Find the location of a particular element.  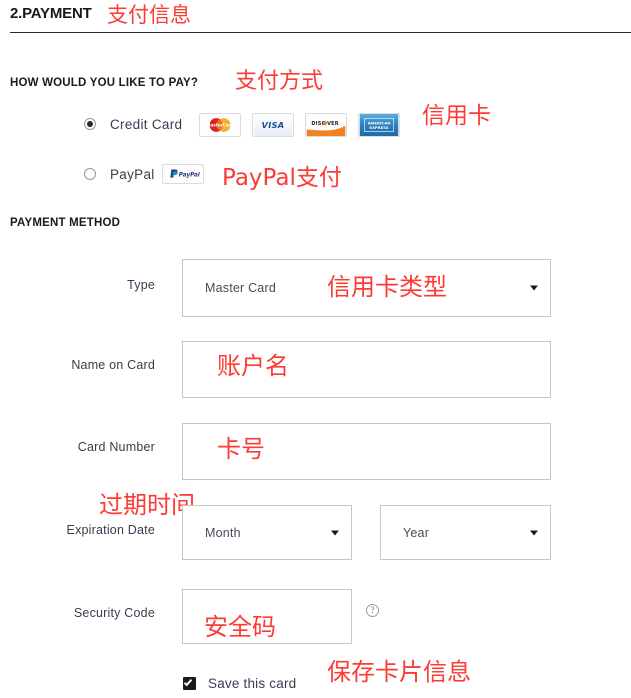

input-card-number is located at coordinates (366, 451).